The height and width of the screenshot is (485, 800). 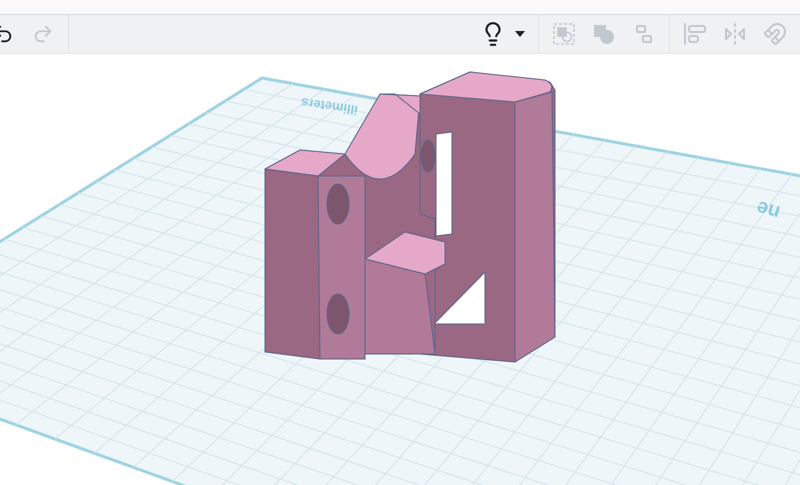 What do you see at coordinates (775, 34) in the screenshot?
I see `magnet-icon` at bounding box center [775, 34].